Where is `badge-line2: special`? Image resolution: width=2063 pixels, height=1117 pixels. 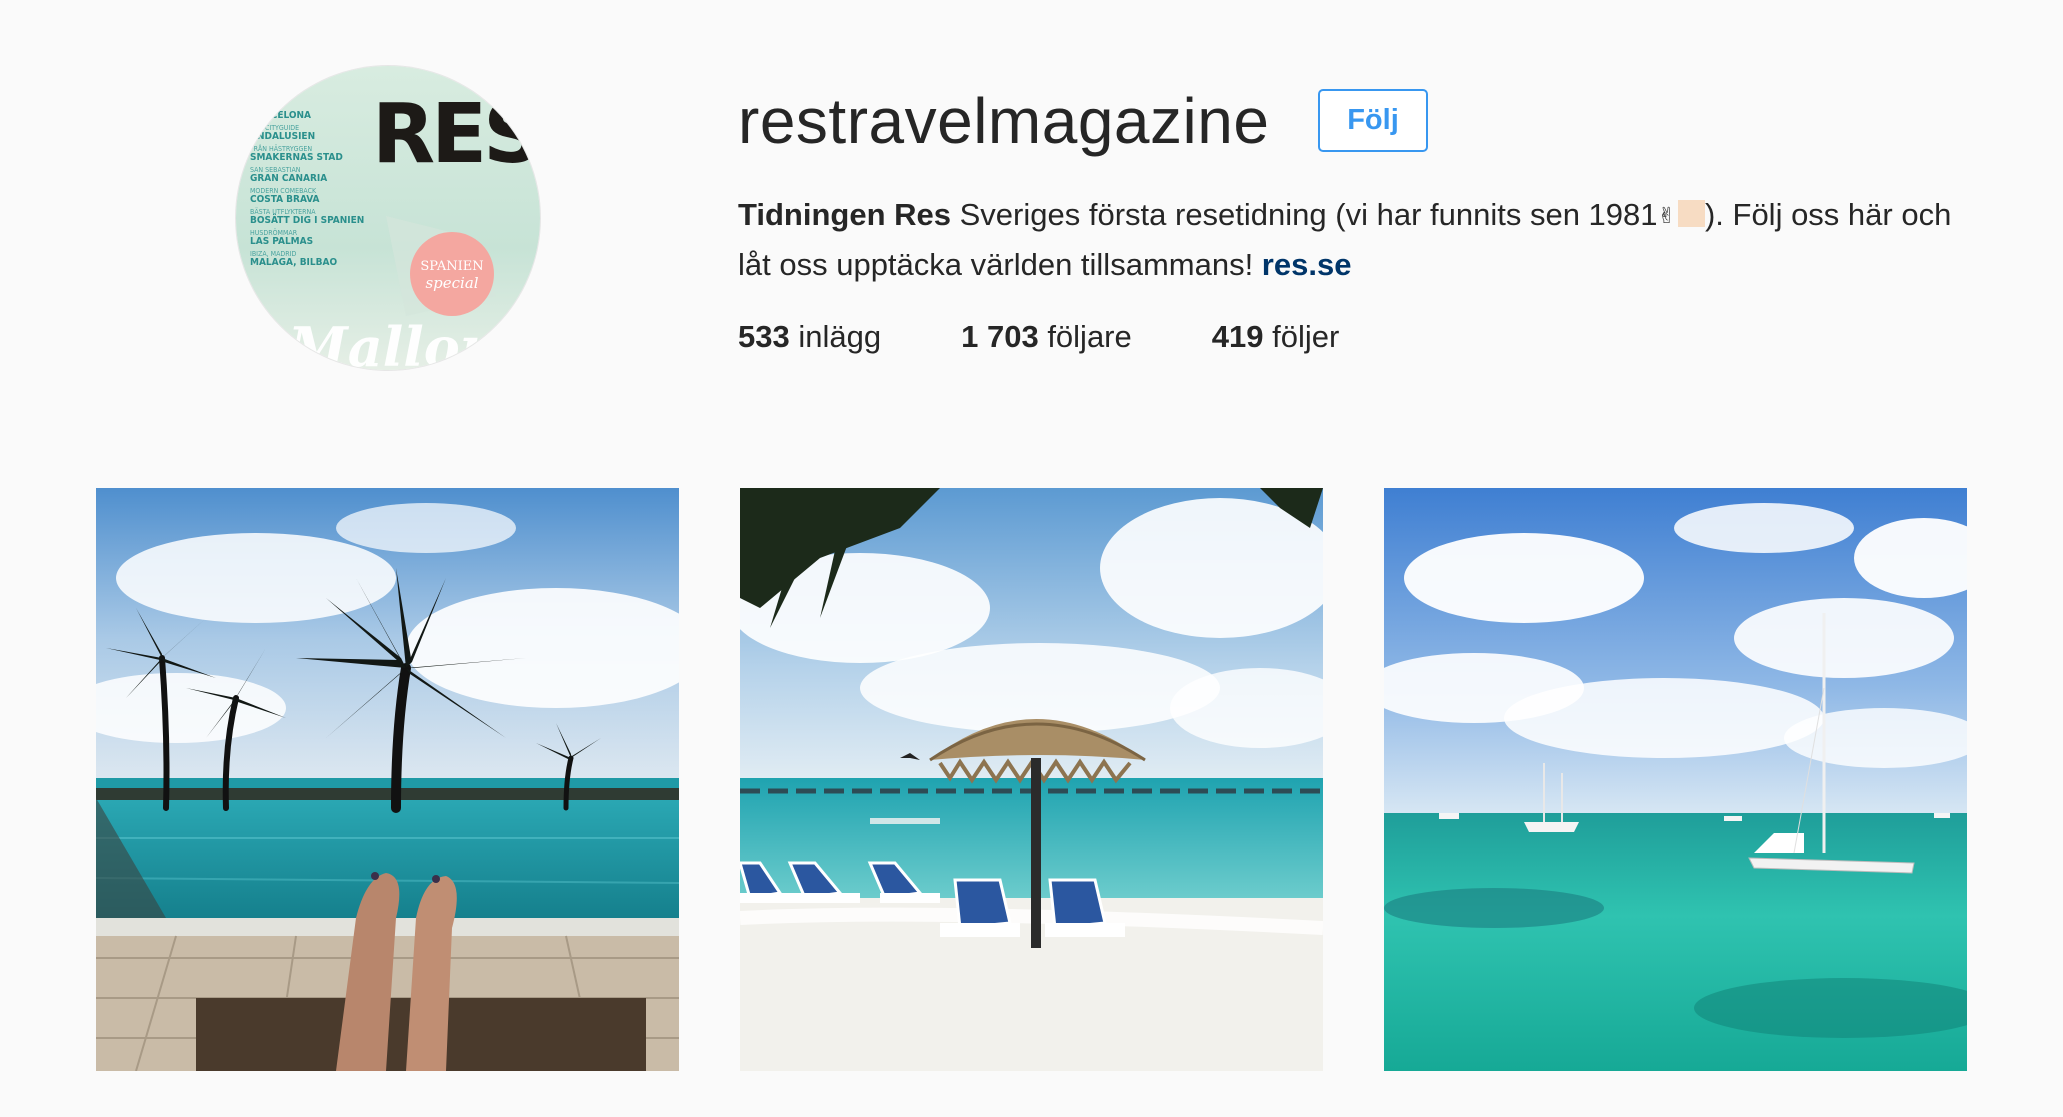
badge-line2: special is located at coordinates (451, 283).